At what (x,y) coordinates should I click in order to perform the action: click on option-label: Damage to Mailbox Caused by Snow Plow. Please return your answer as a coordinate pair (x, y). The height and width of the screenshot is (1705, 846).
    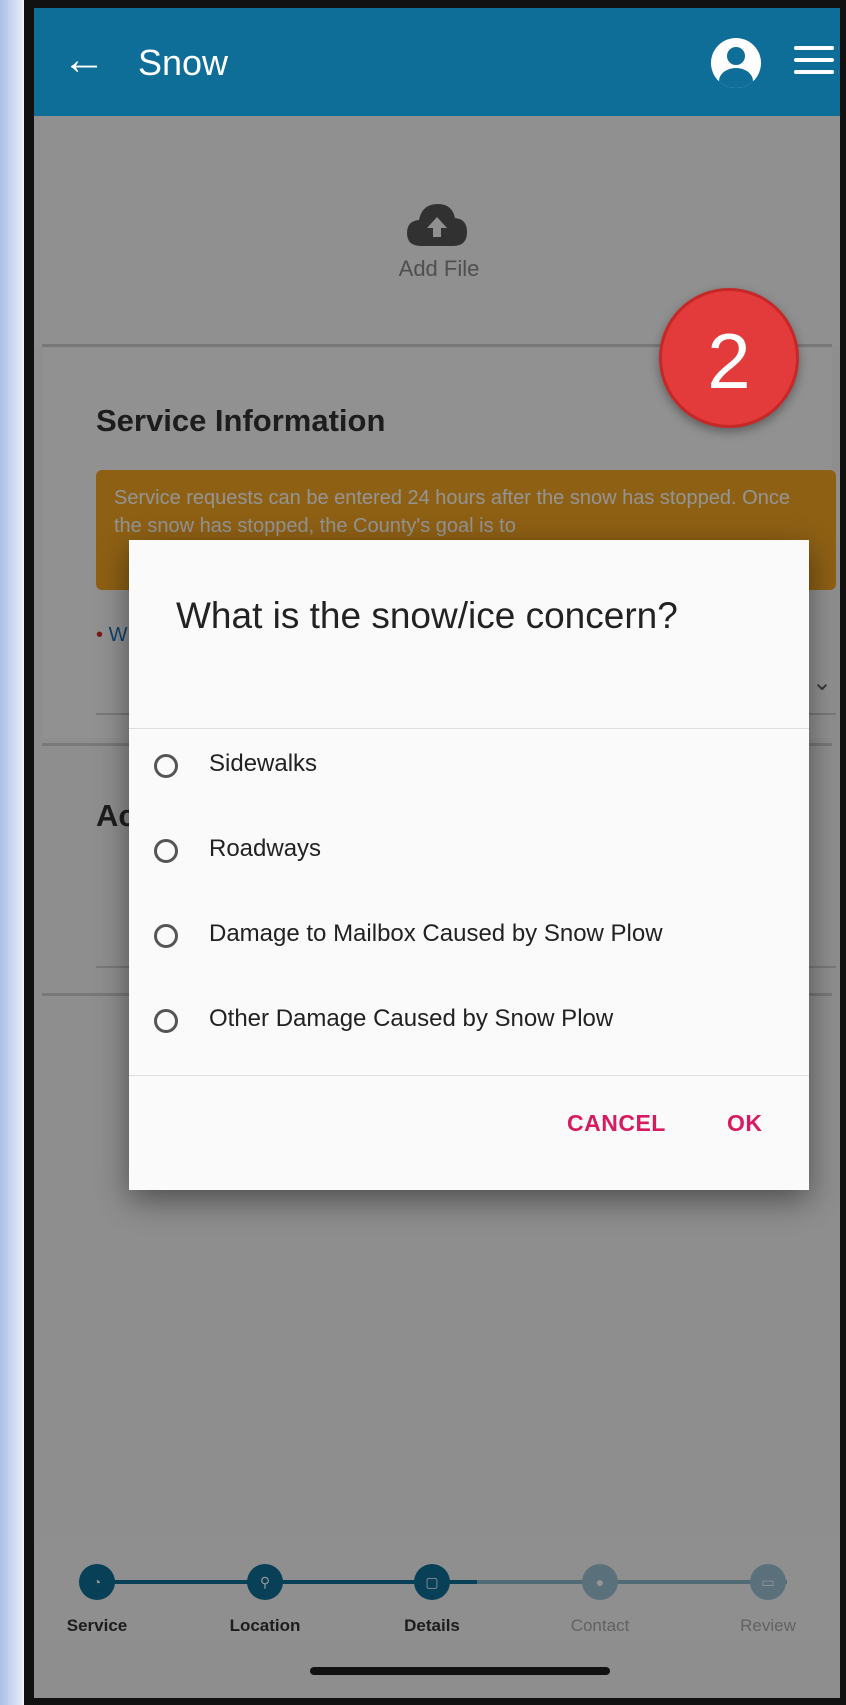
    Looking at the image, I should click on (436, 933).